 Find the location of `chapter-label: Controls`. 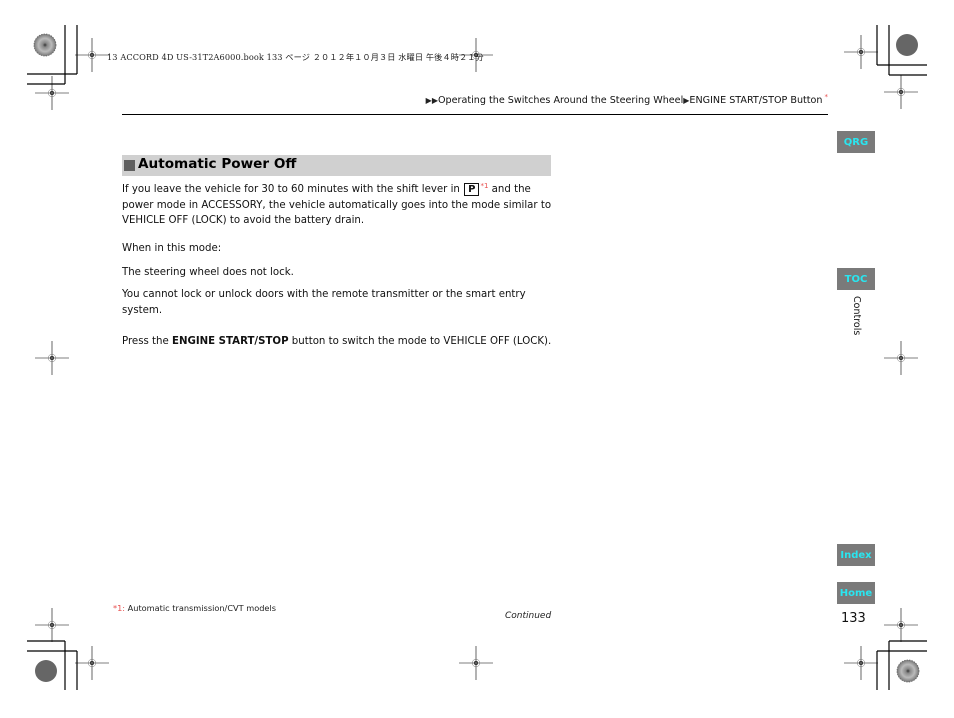

chapter-label: Controls is located at coordinates (856, 316).